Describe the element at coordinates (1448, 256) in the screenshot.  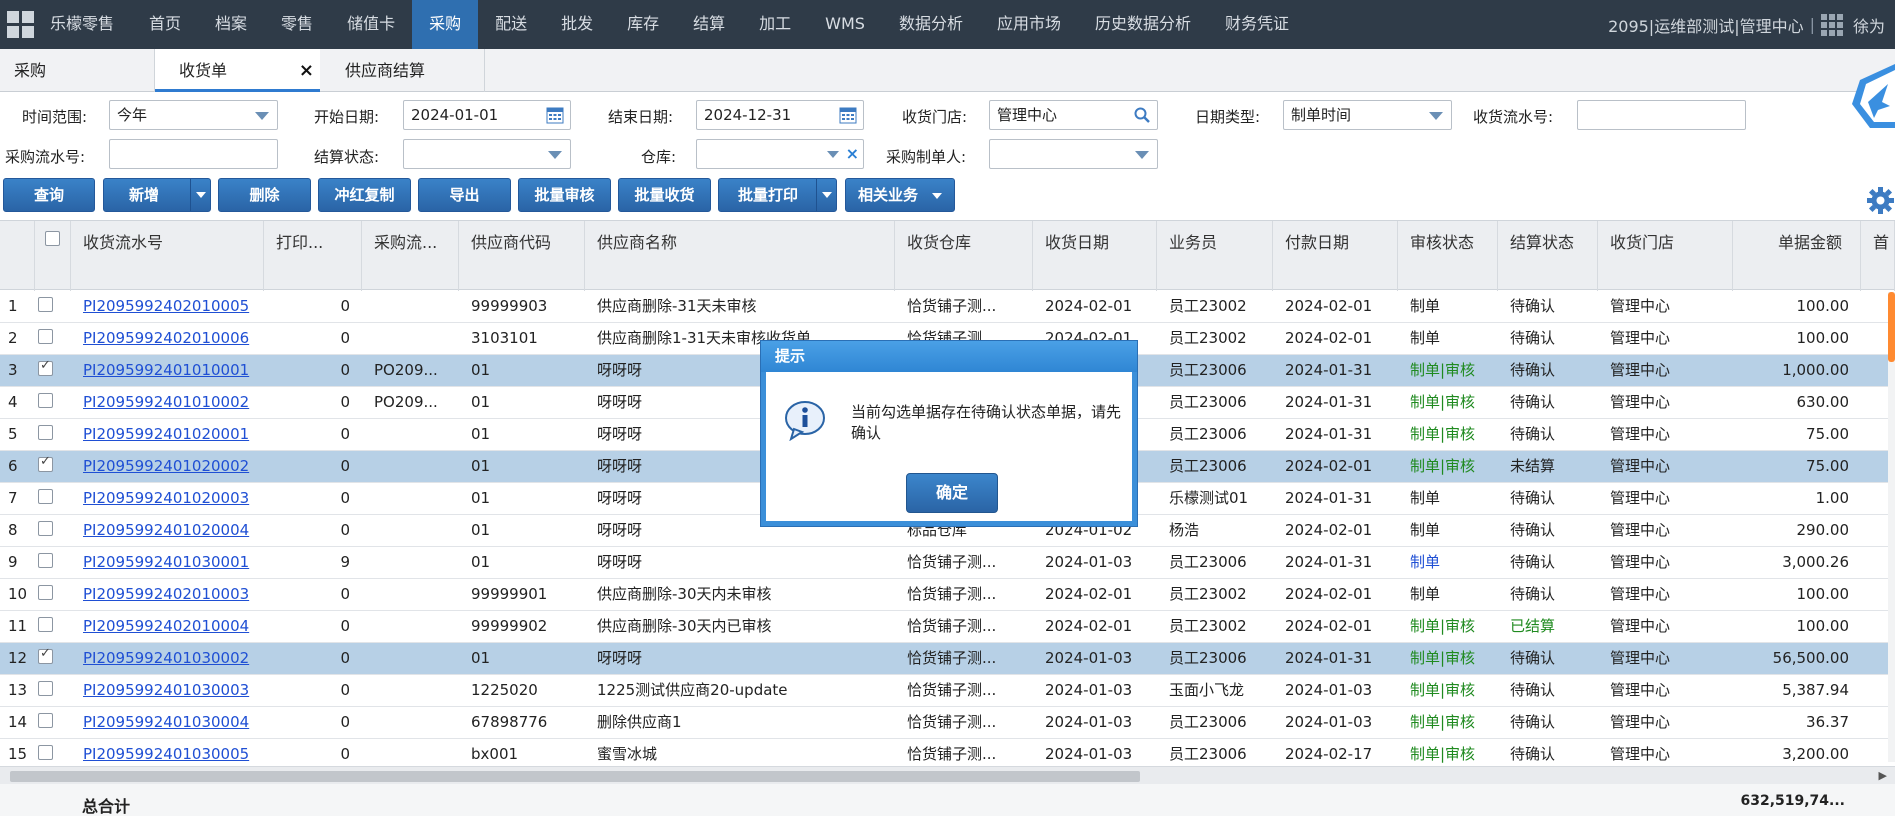
I see `column-header-9: 审核状态` at that location.